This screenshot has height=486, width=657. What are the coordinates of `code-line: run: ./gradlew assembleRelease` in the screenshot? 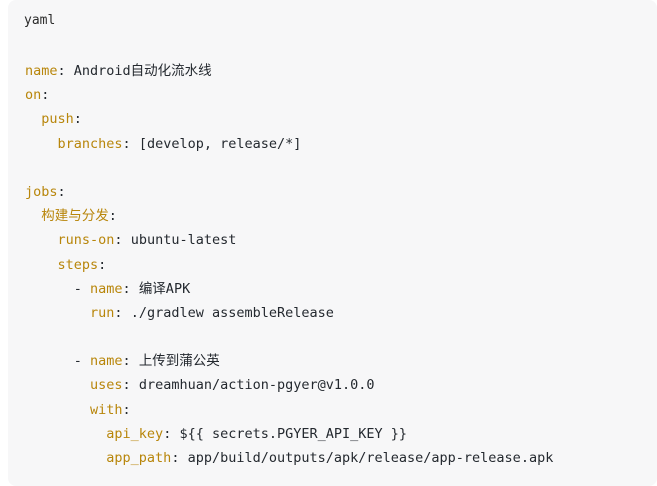 It's located at (289, 313).